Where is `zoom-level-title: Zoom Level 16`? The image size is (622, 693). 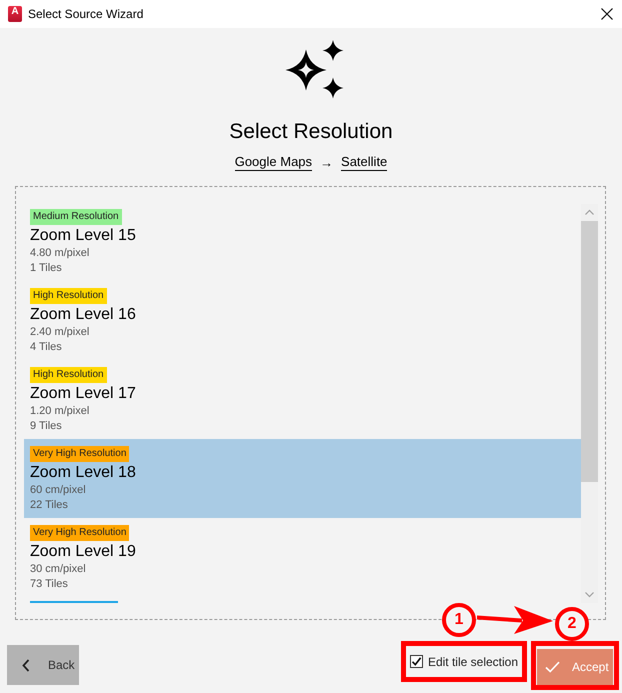
zoom-level-title: Zoom Level 16 is located at coordinates (83, 315).